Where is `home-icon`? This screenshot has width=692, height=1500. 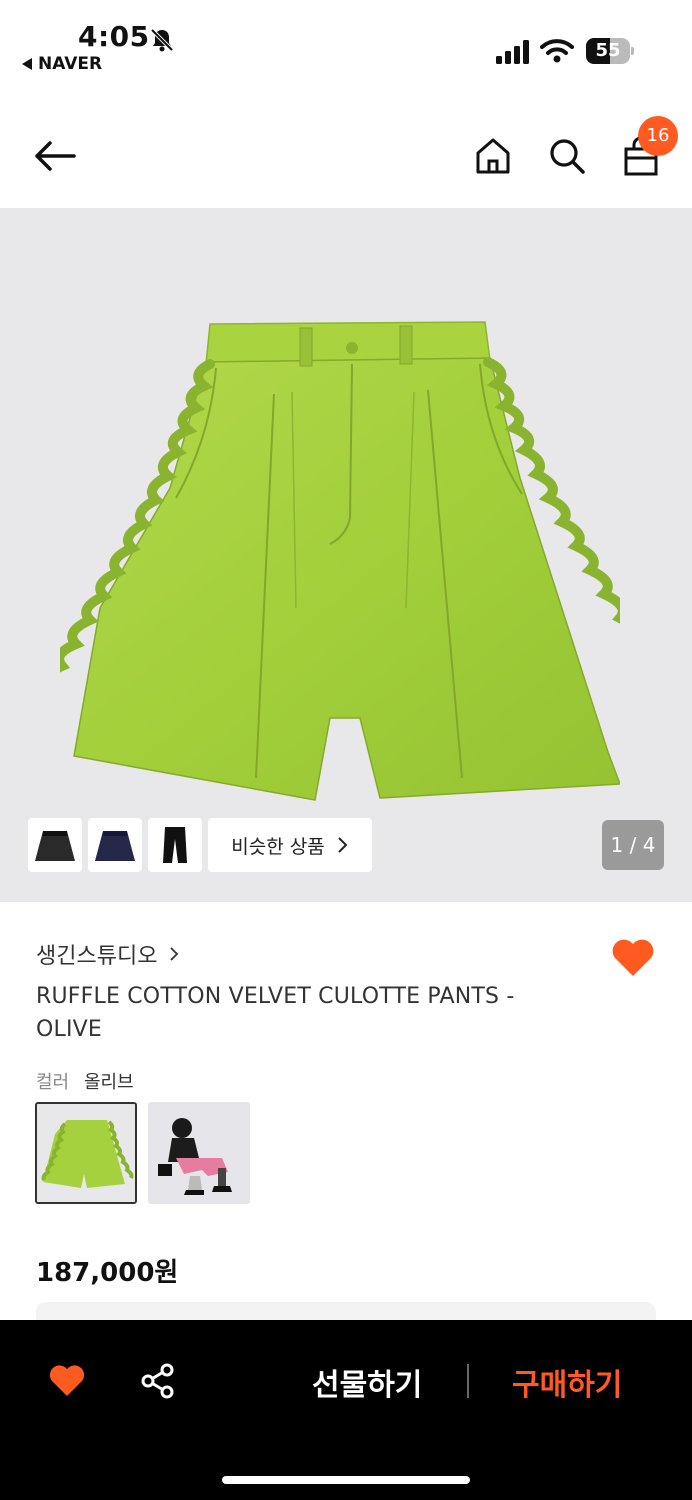 home-icon is located at coordinates (493, 156).